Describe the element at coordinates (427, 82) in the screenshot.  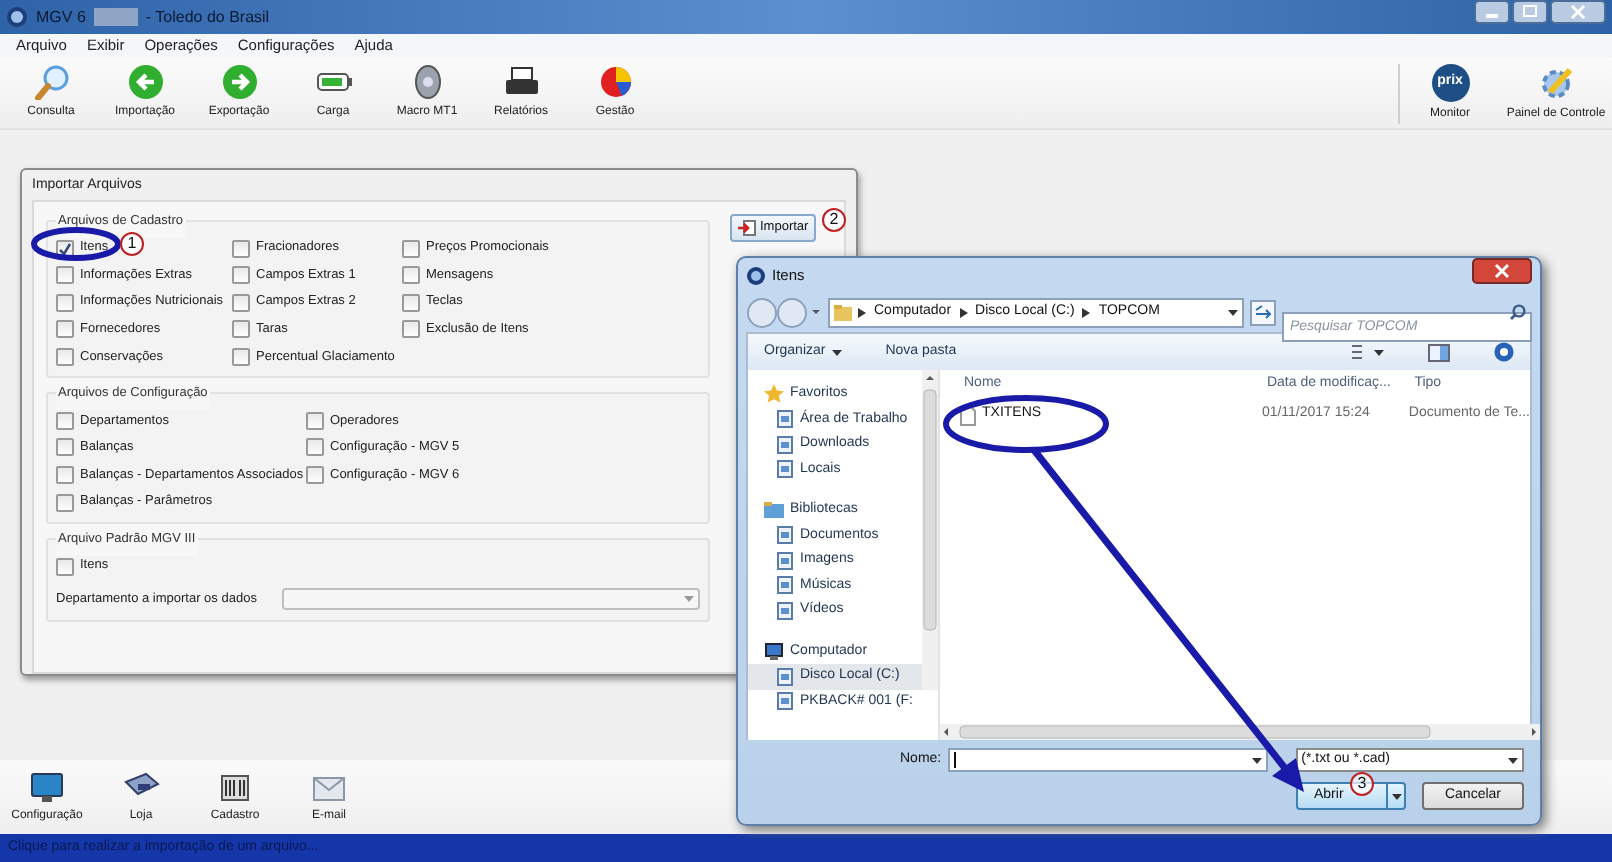
I see `disc-icon` at that location.